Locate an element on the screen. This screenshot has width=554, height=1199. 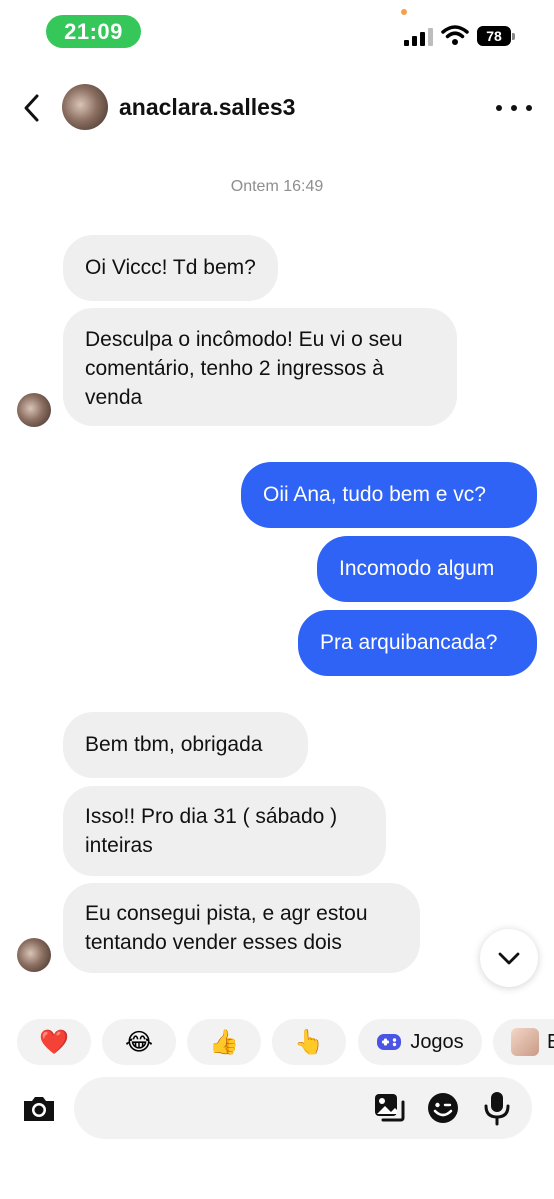
quick-reaction-laugh: 😂 is located at coordinates (139, 1042).